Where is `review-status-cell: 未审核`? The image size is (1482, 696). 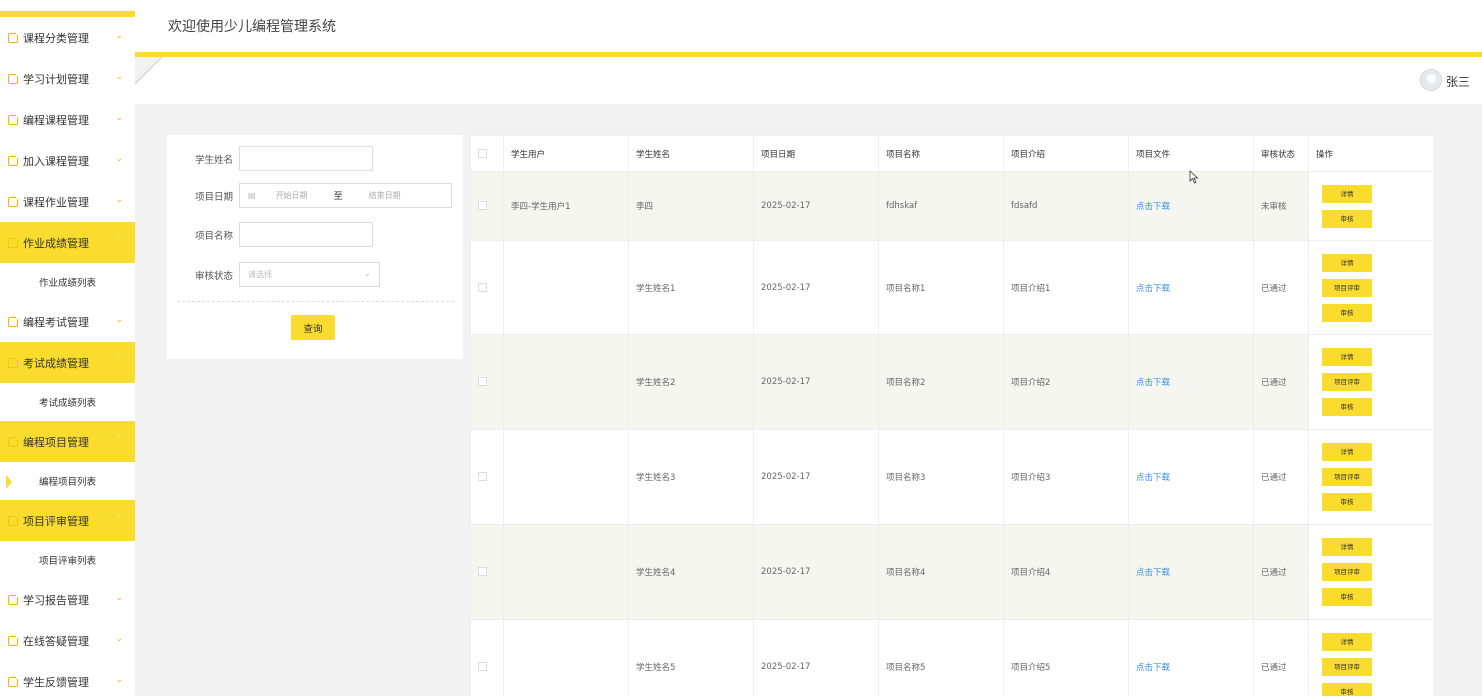 review-status-cell: 未审核 is located at coordinates (1281, 206).